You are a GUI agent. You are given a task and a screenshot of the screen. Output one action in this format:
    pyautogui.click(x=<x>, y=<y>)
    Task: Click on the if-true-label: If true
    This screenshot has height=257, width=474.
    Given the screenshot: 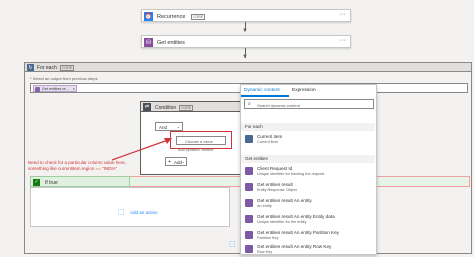 What is the action you would take?
    pyautogui.click(x=51, y=183)
    